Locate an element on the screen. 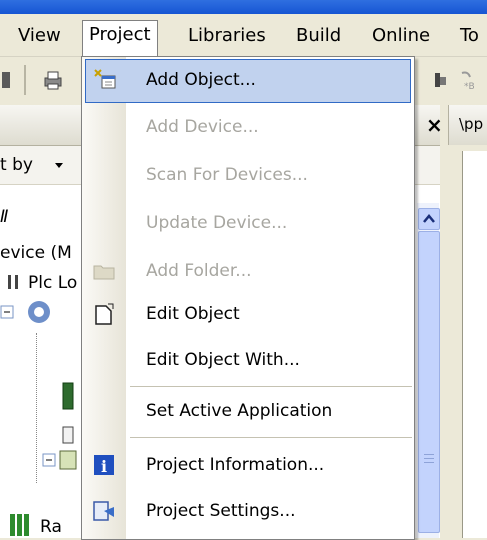  scroll-up-button is located at coordinates (429, 219).